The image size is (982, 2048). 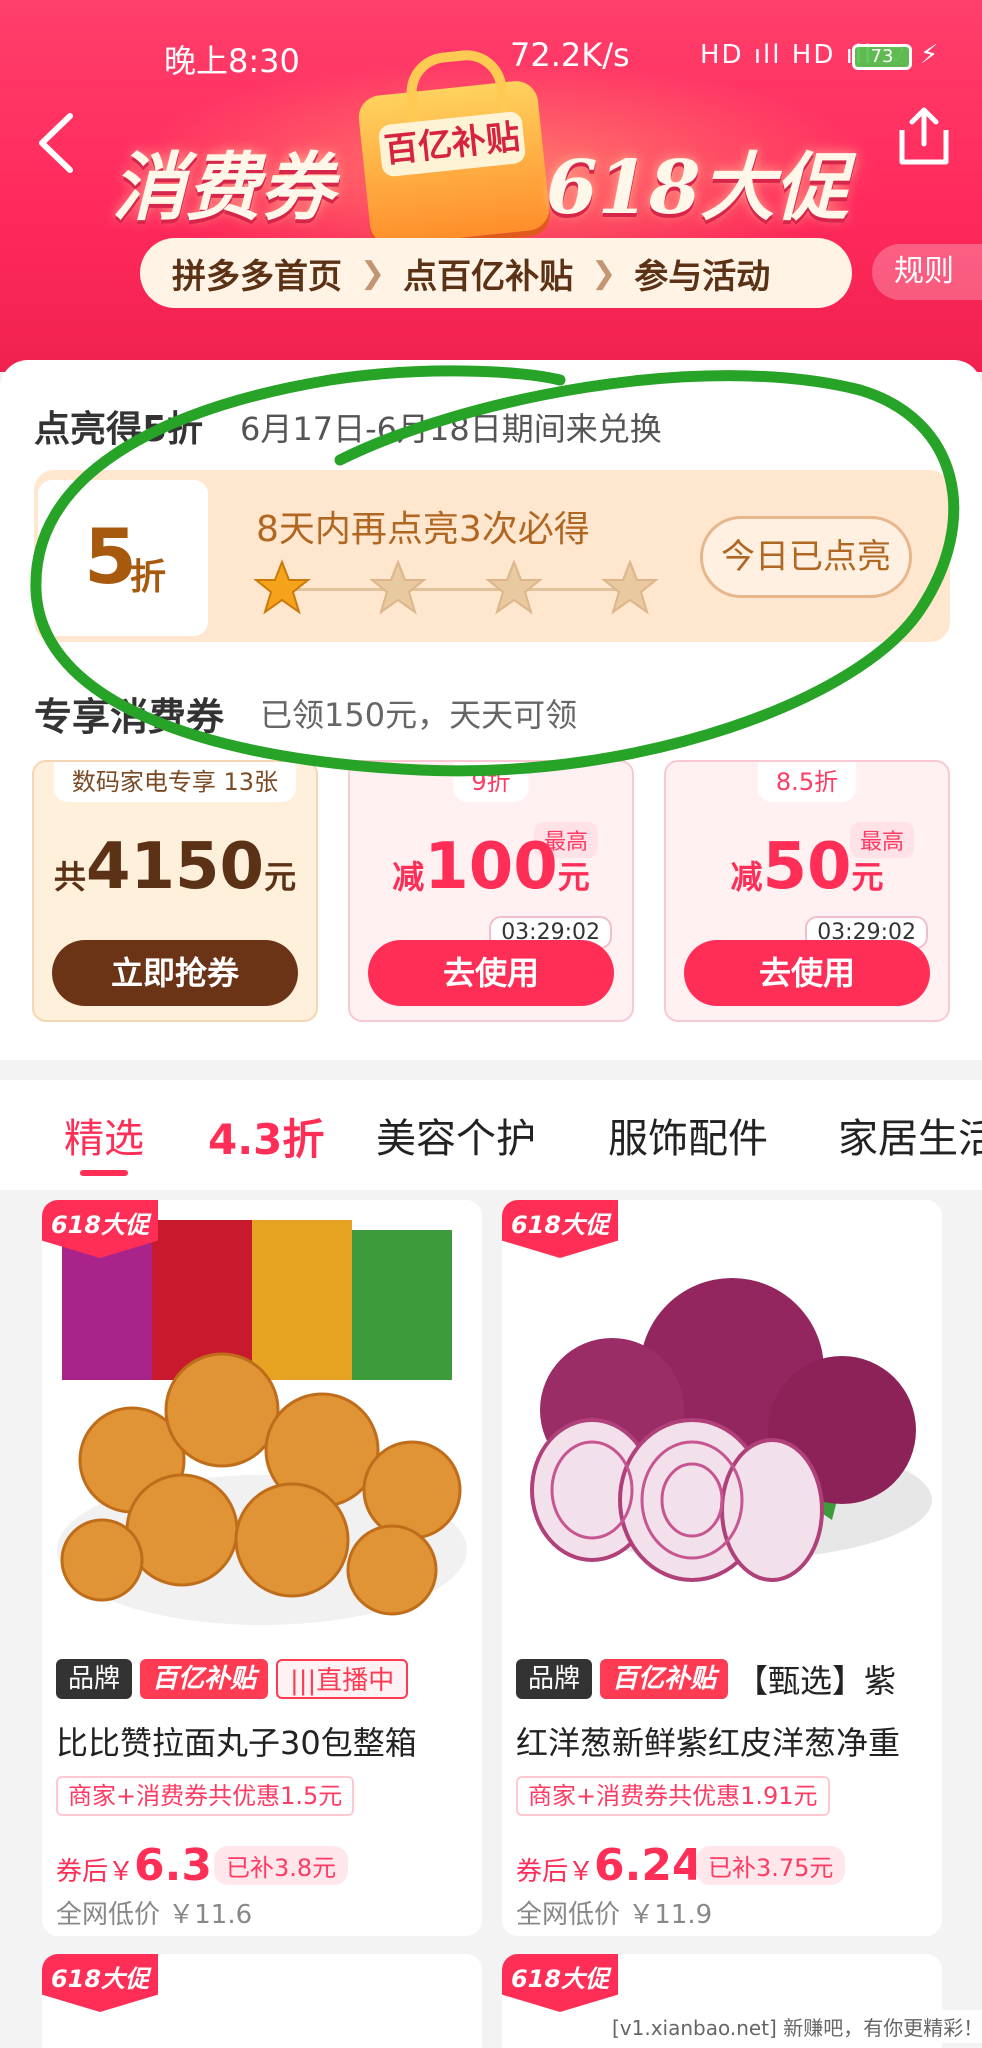 I want to click on subsidy-amount: 已补3.75元, so click(x=771, y=1865).